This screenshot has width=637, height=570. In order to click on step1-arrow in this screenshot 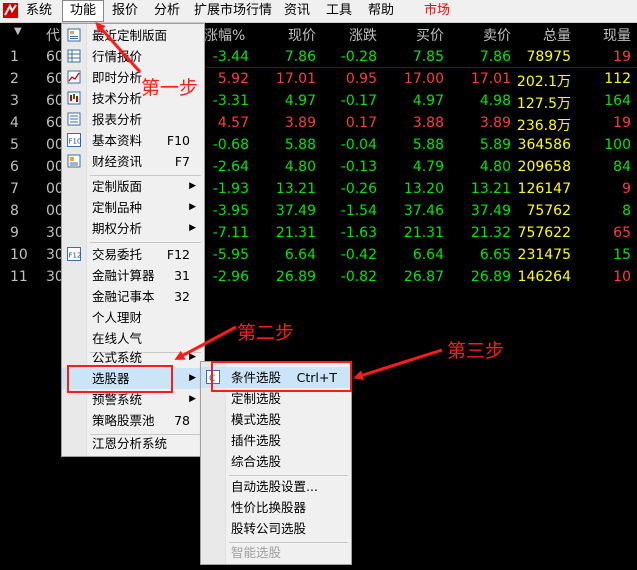, I will do `click(118, 47)`.